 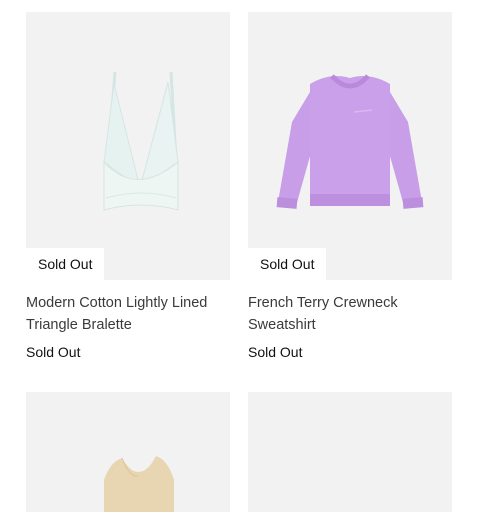 What do you see at coordinates (350, 141) in the screenshot?
I see `sweatshirt-image` at bounding box center [350, 141].